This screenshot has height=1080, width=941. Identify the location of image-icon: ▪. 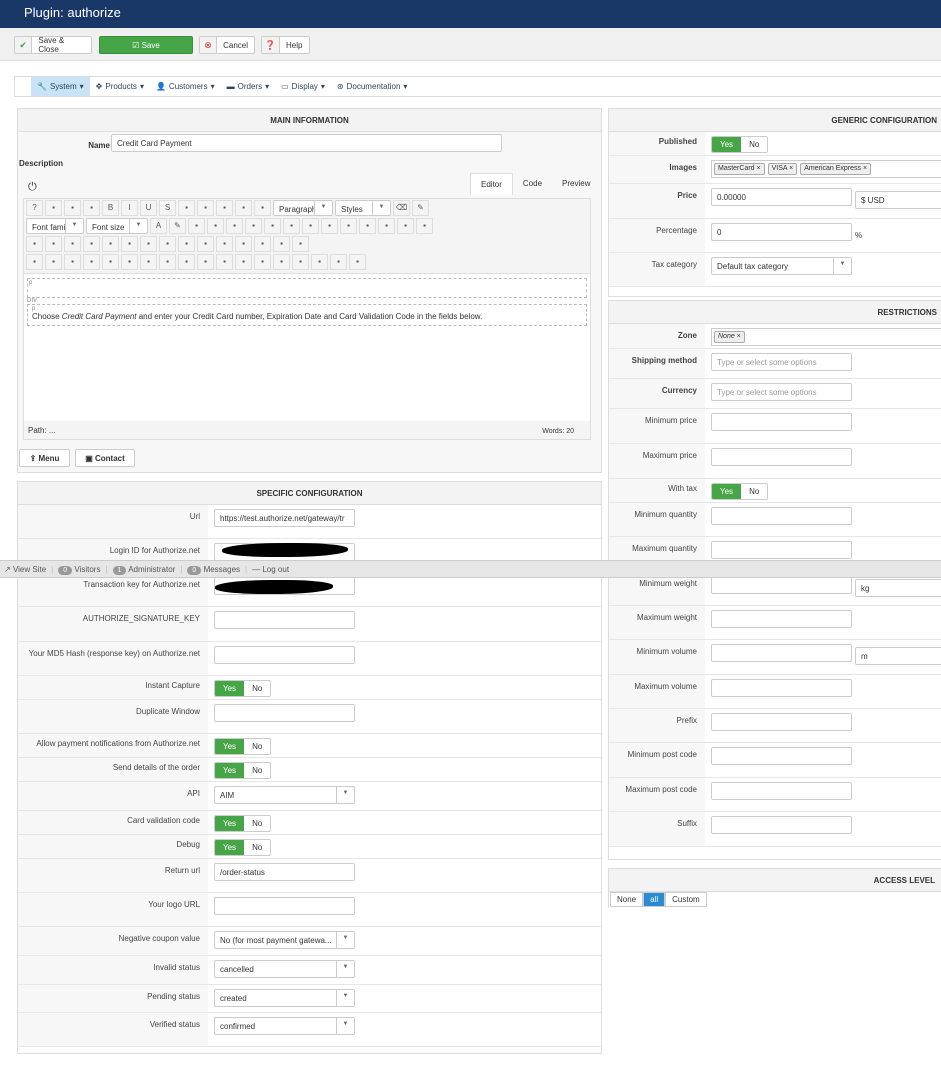
(91, 262).